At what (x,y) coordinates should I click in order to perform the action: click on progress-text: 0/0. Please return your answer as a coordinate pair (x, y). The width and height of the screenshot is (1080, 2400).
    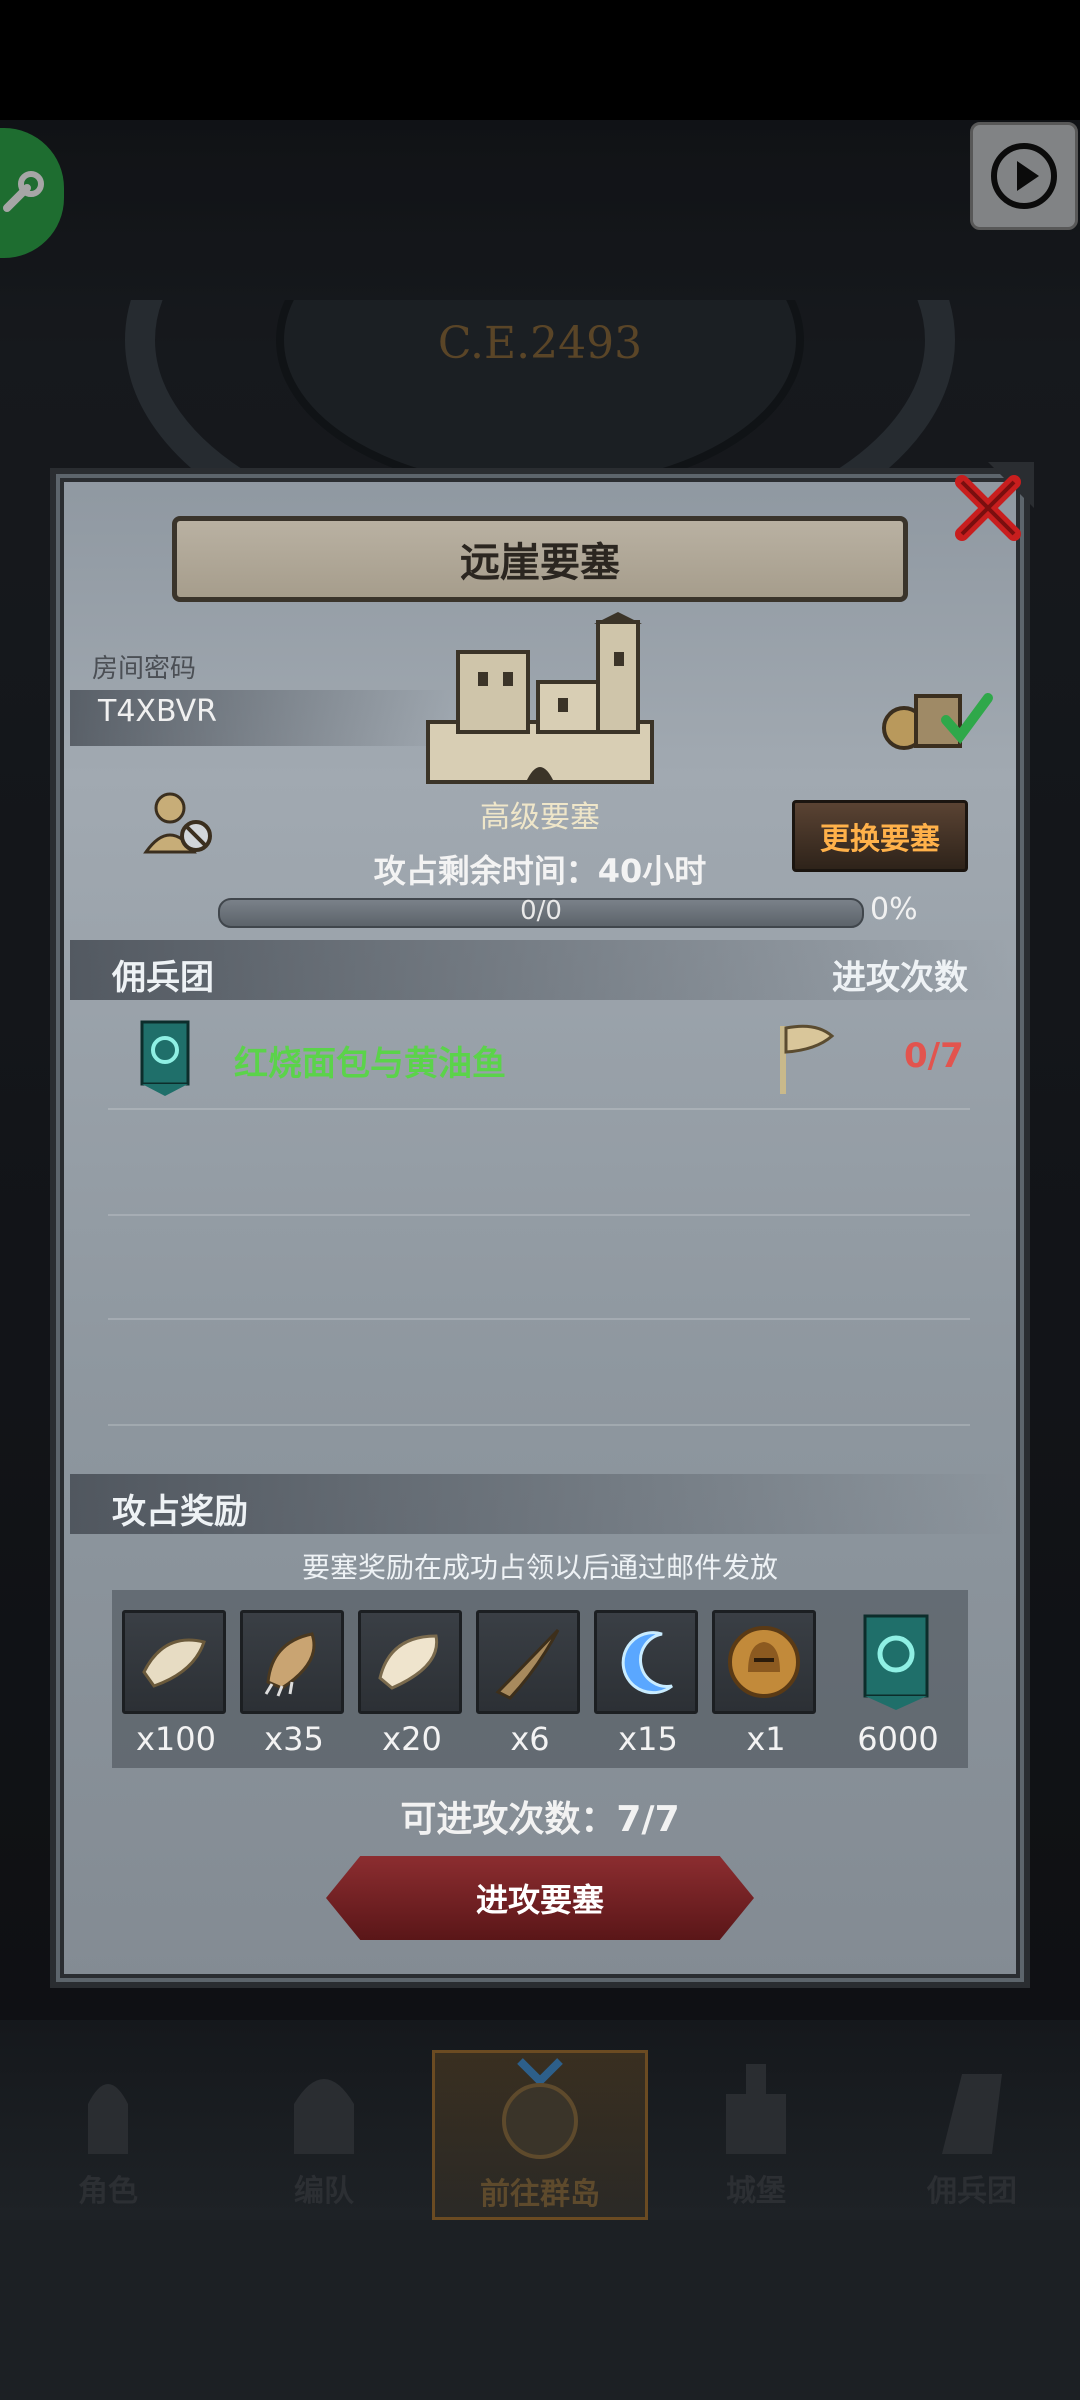
    Looking at the image, I should click on (541, 911).